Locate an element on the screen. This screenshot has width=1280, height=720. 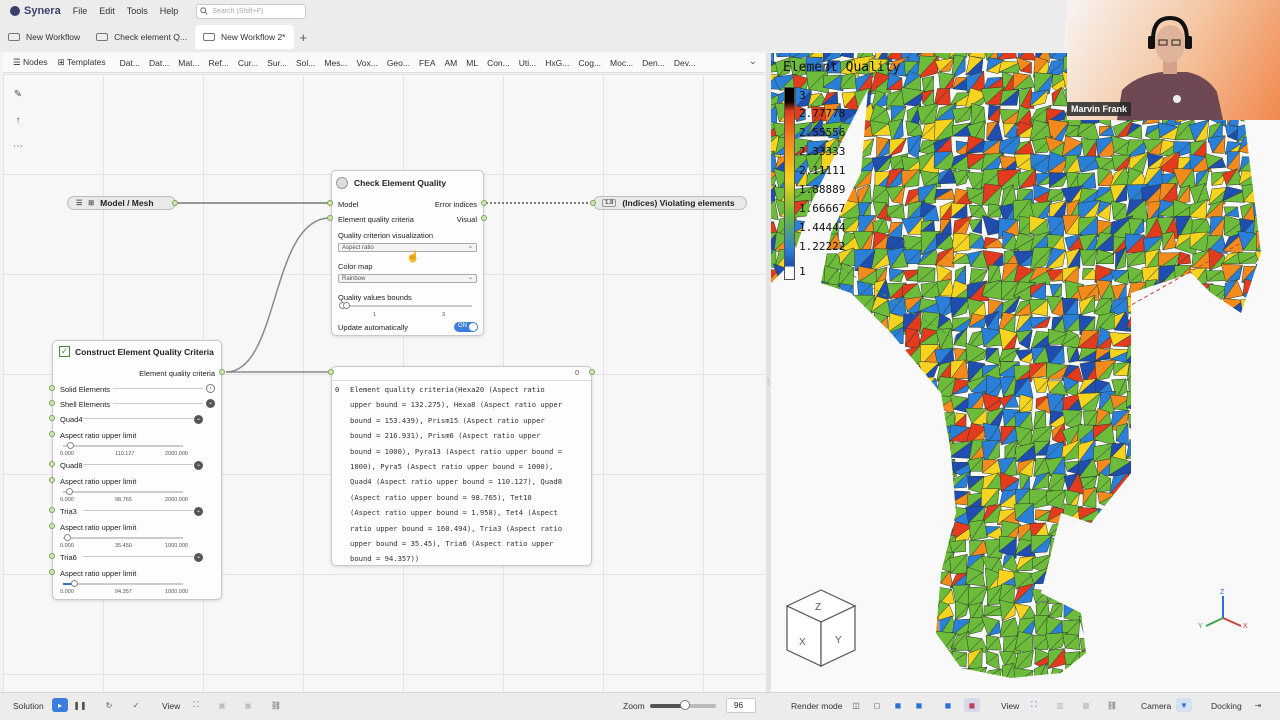
section-icon: ▥ is located at coordinates (1060, 705).